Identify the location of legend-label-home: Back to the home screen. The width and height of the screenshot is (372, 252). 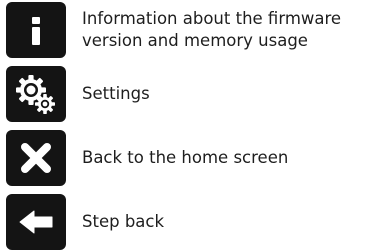
(185, 157).